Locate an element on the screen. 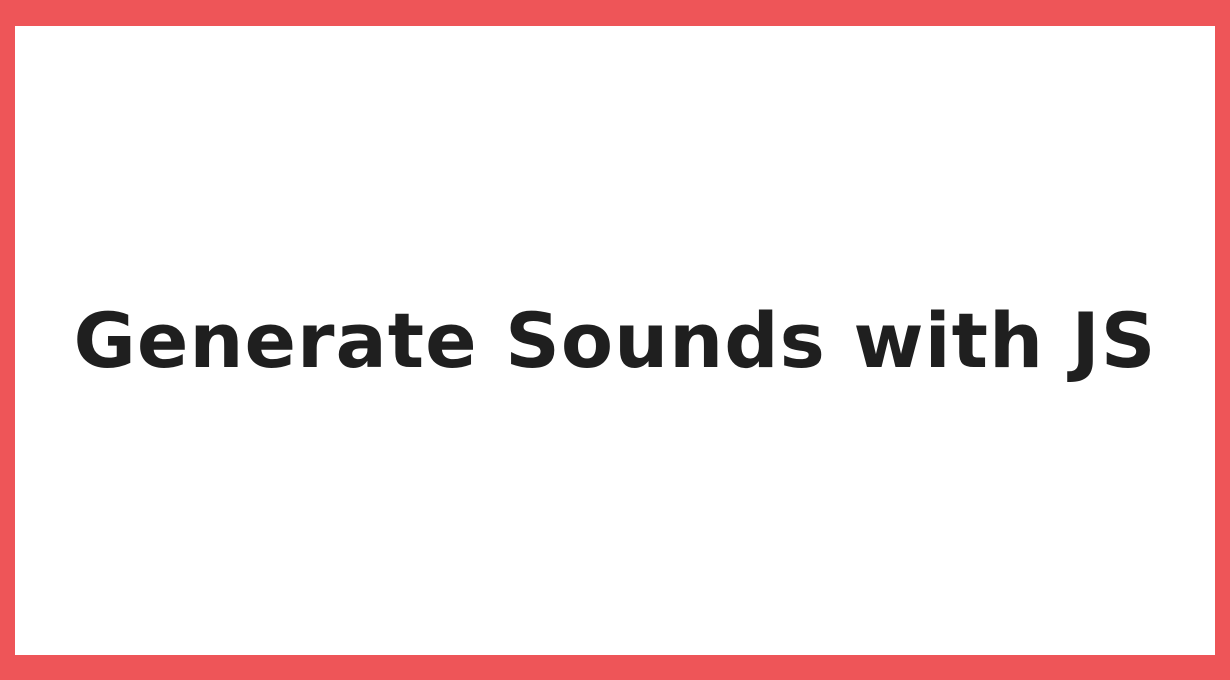 This screenshot has width=1230, height=680. page-title: Generate Sounds with JS is located at coordinates (615, 340).